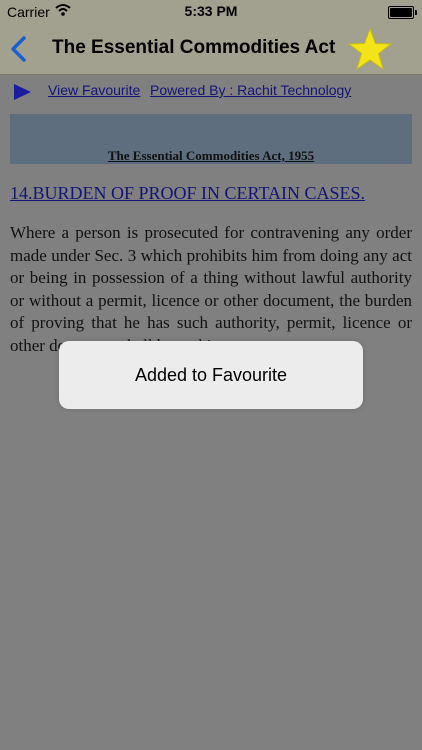  Describe the element at coordinates (187, 193) in the screenshot. I see `section-heading: 14.BURDEN OF PROOF IN CERTAIN CASES.` at that location.